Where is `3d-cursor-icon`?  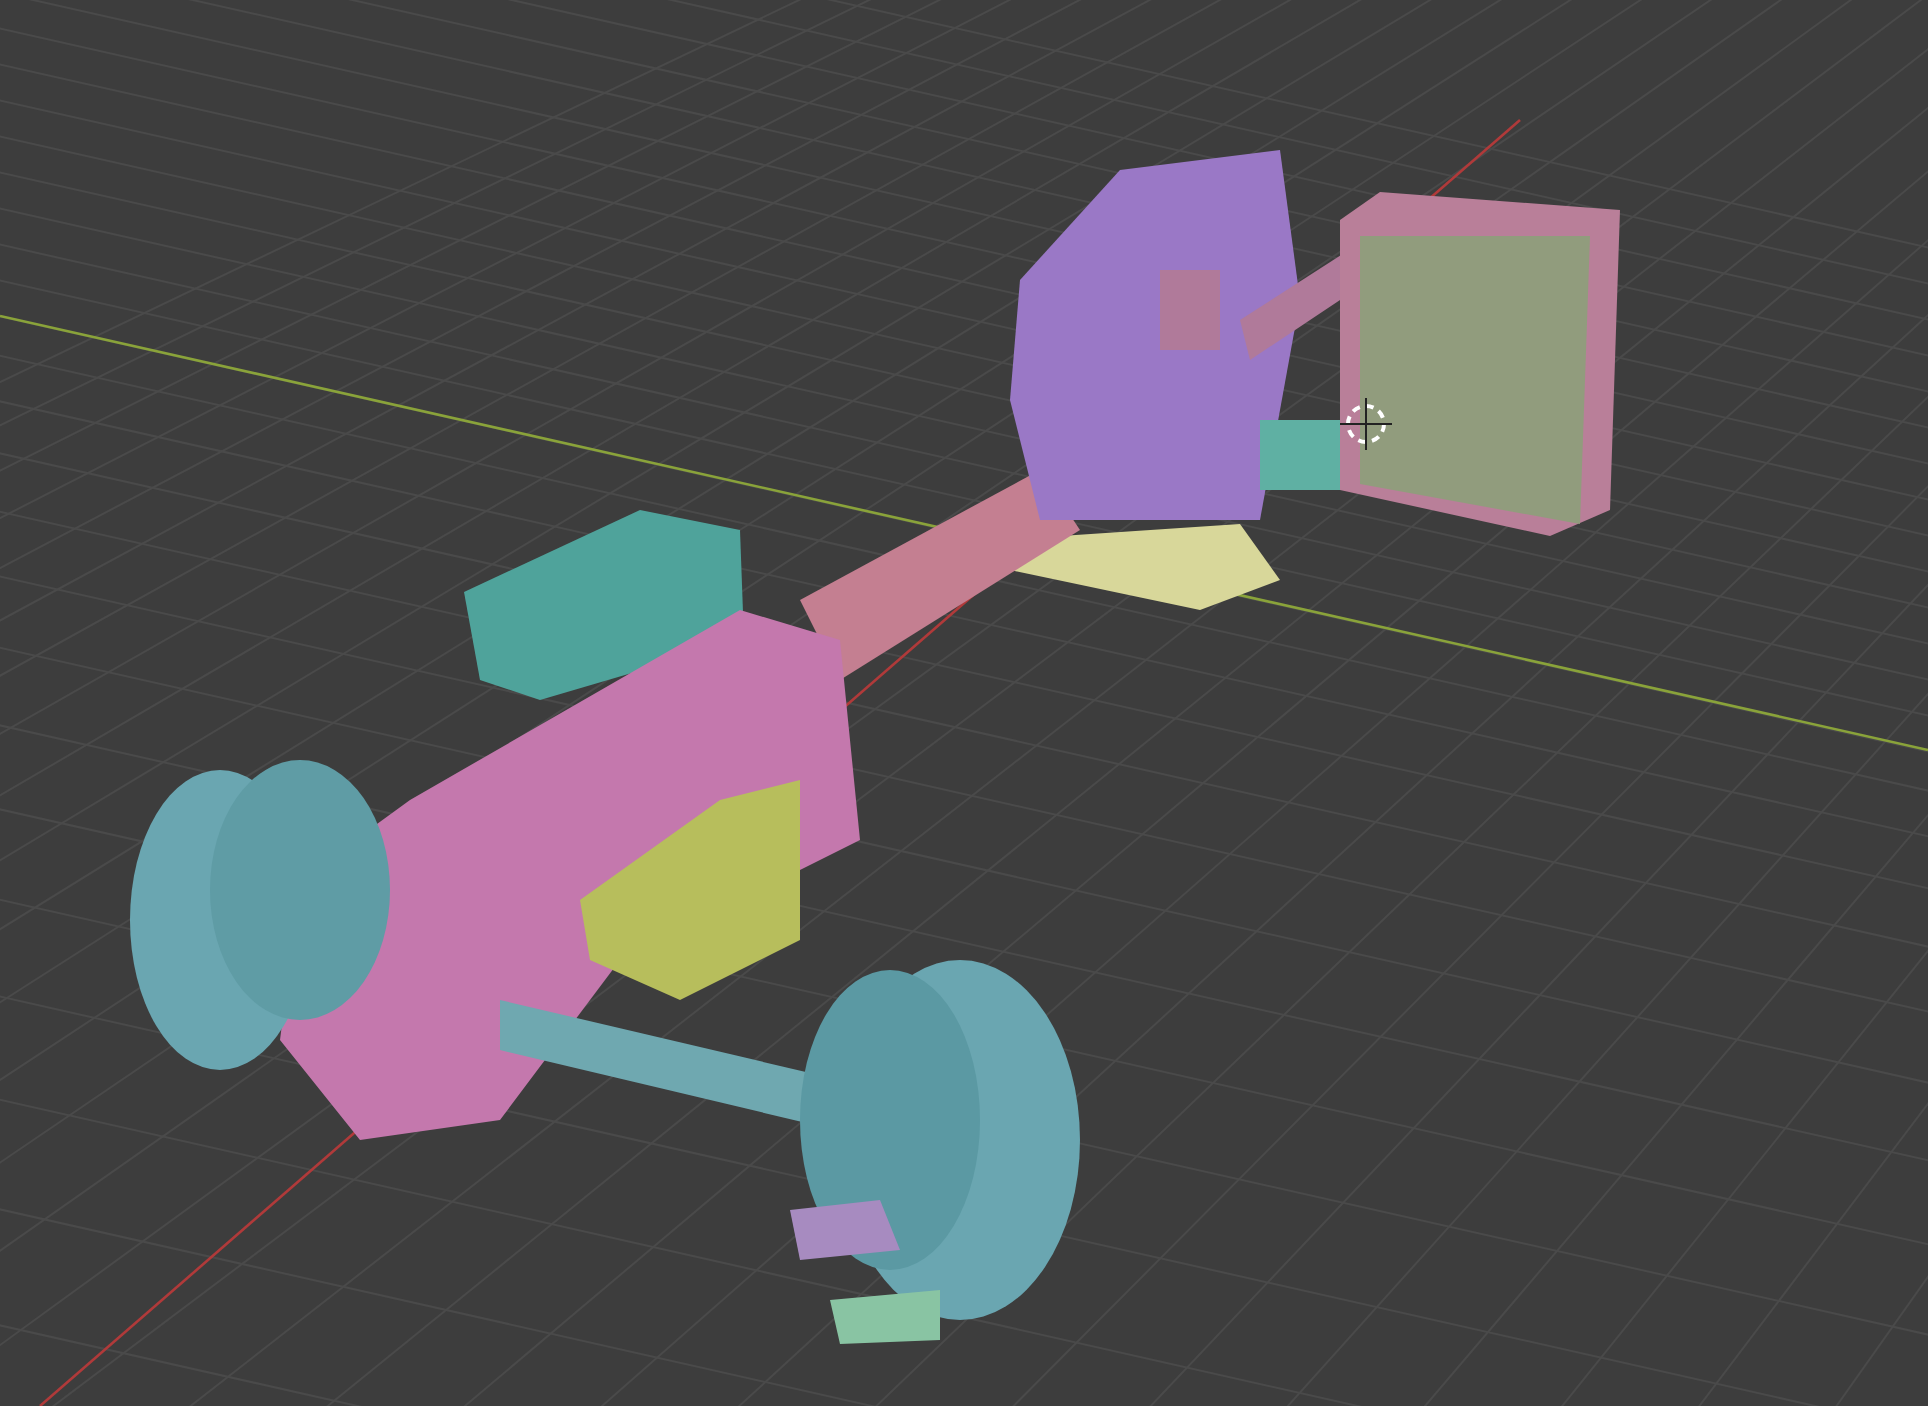 3d-cursor-icon is located at coordinates (1366, 424).